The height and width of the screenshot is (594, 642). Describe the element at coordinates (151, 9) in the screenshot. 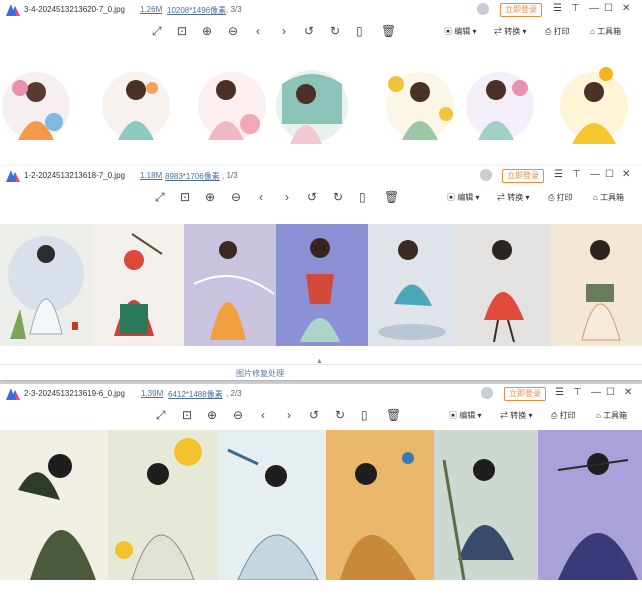

I see `file-size-link: 1.26M` at that location.